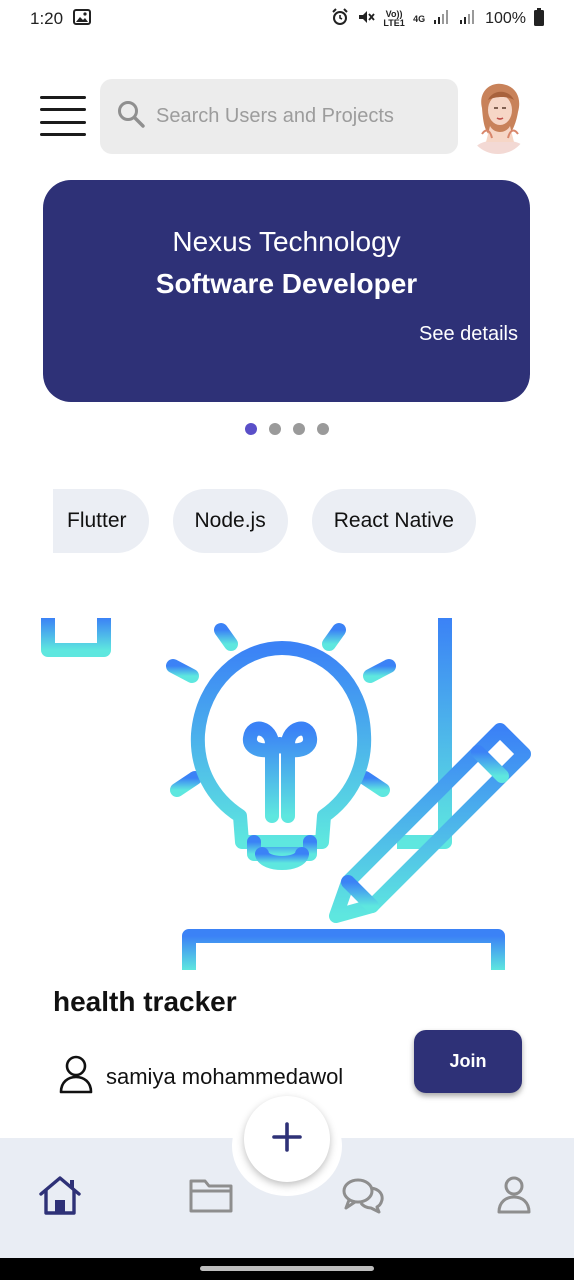 This screenshot has height=1280, width=574. Describe the element at coordinates (498, 116) in the screenshot. I see `avatar` at that location.